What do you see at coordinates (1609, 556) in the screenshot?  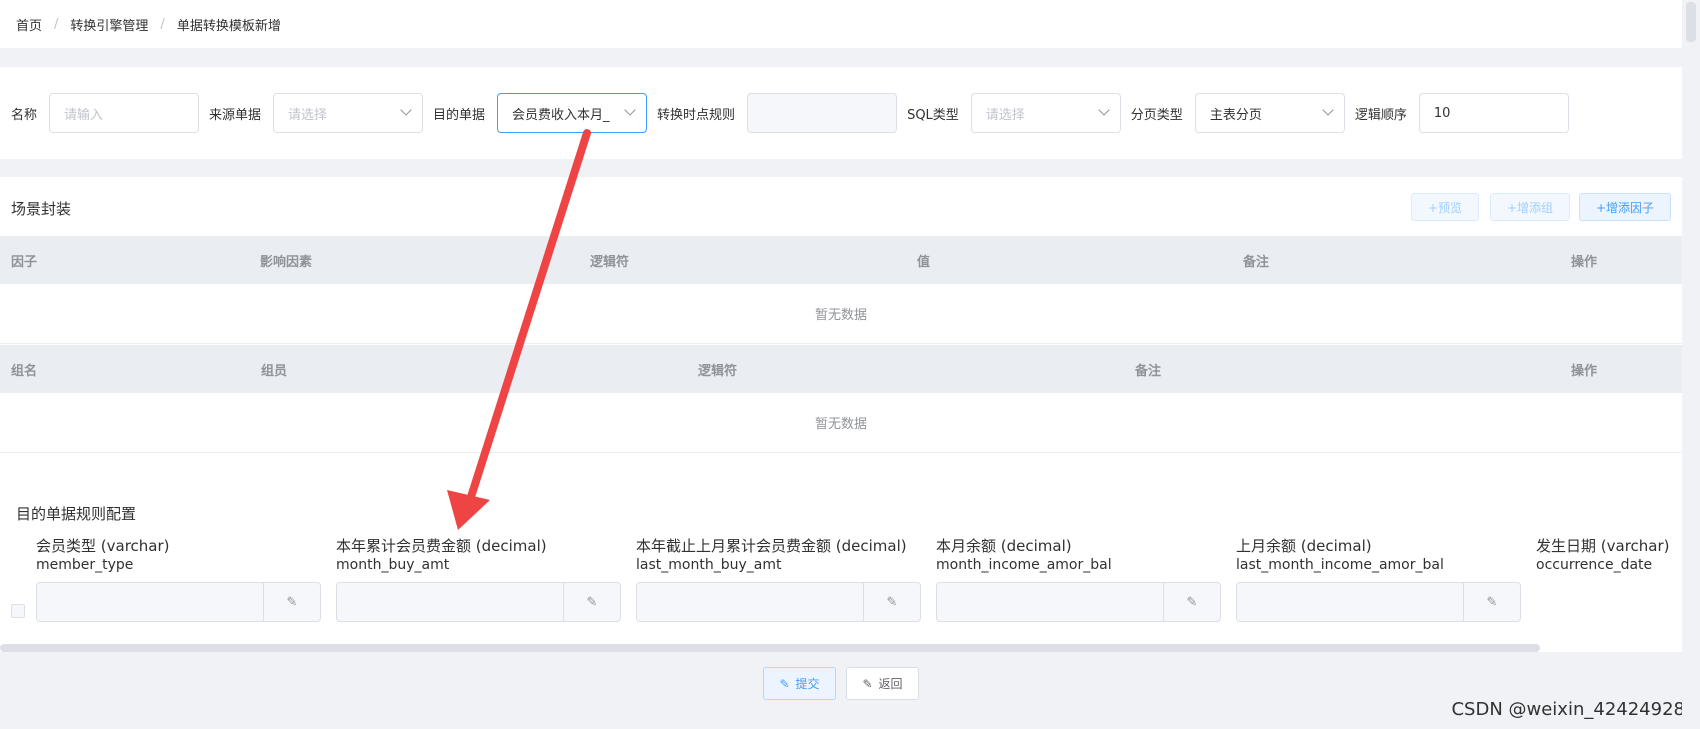 I see `rule-column: 发生日期 (varchar) occurrence_date` at bounding box center [1609, 556].